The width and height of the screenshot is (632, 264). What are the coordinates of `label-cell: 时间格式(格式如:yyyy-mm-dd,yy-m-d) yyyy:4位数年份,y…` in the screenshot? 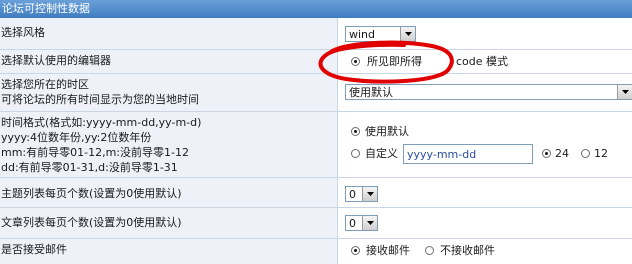 It's located at (169, 144).